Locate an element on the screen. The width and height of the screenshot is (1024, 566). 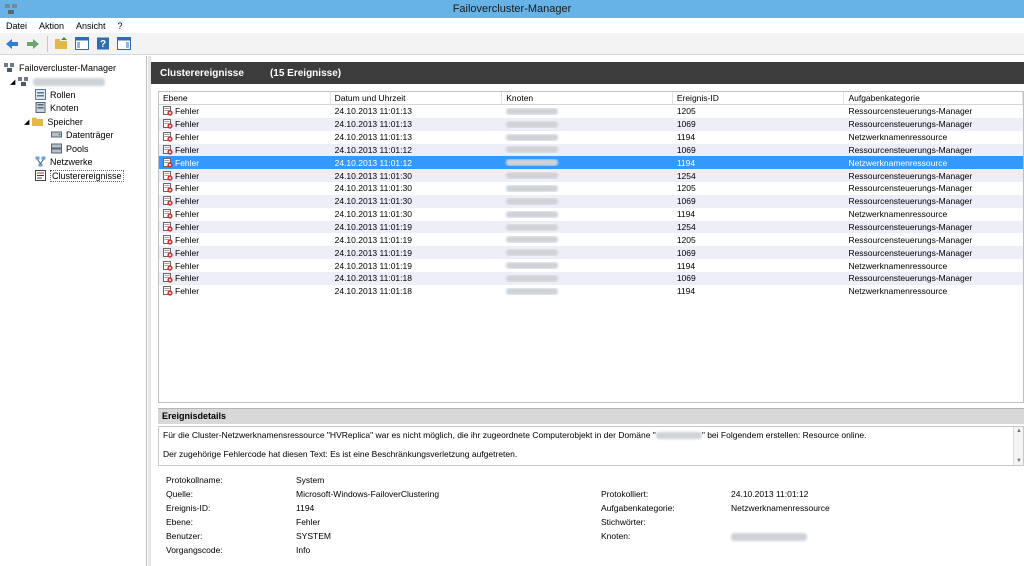
label-ebene: Ebene: is located at coordinates (179, 522).